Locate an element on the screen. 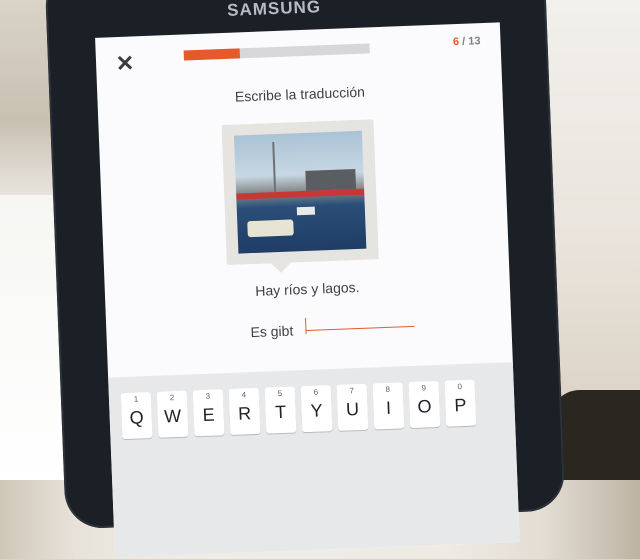  photo-bridge is located at coordinates (300, 194).